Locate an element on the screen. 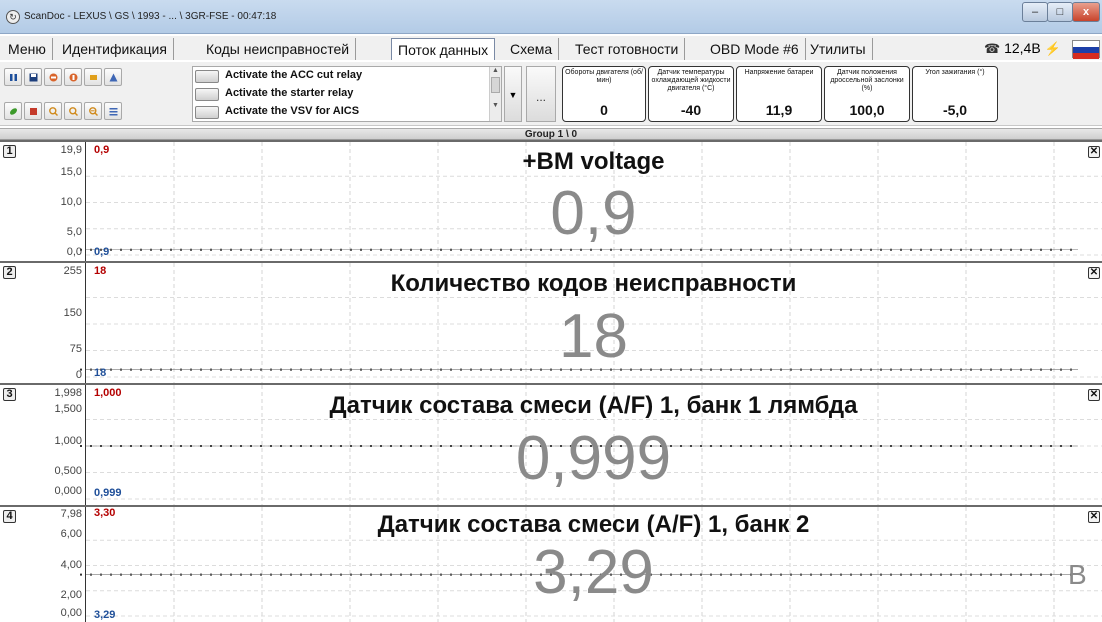 The height and width of the screenshot is (622, 1102). actuator-row: Activate the starter relay is located at coordinates (340, 94).